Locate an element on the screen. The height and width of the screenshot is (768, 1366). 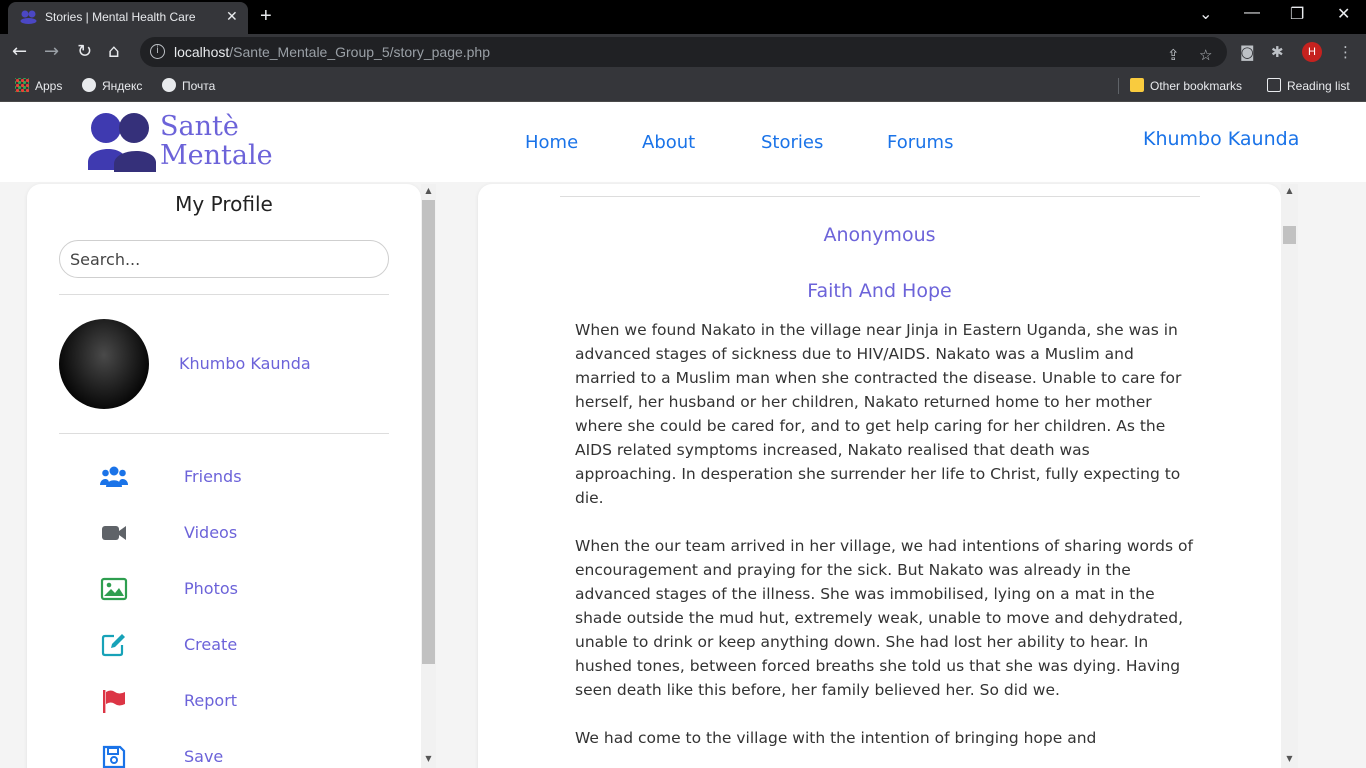
menu-kebab-icon: ⋮ is located at coordinates (1345, 52).